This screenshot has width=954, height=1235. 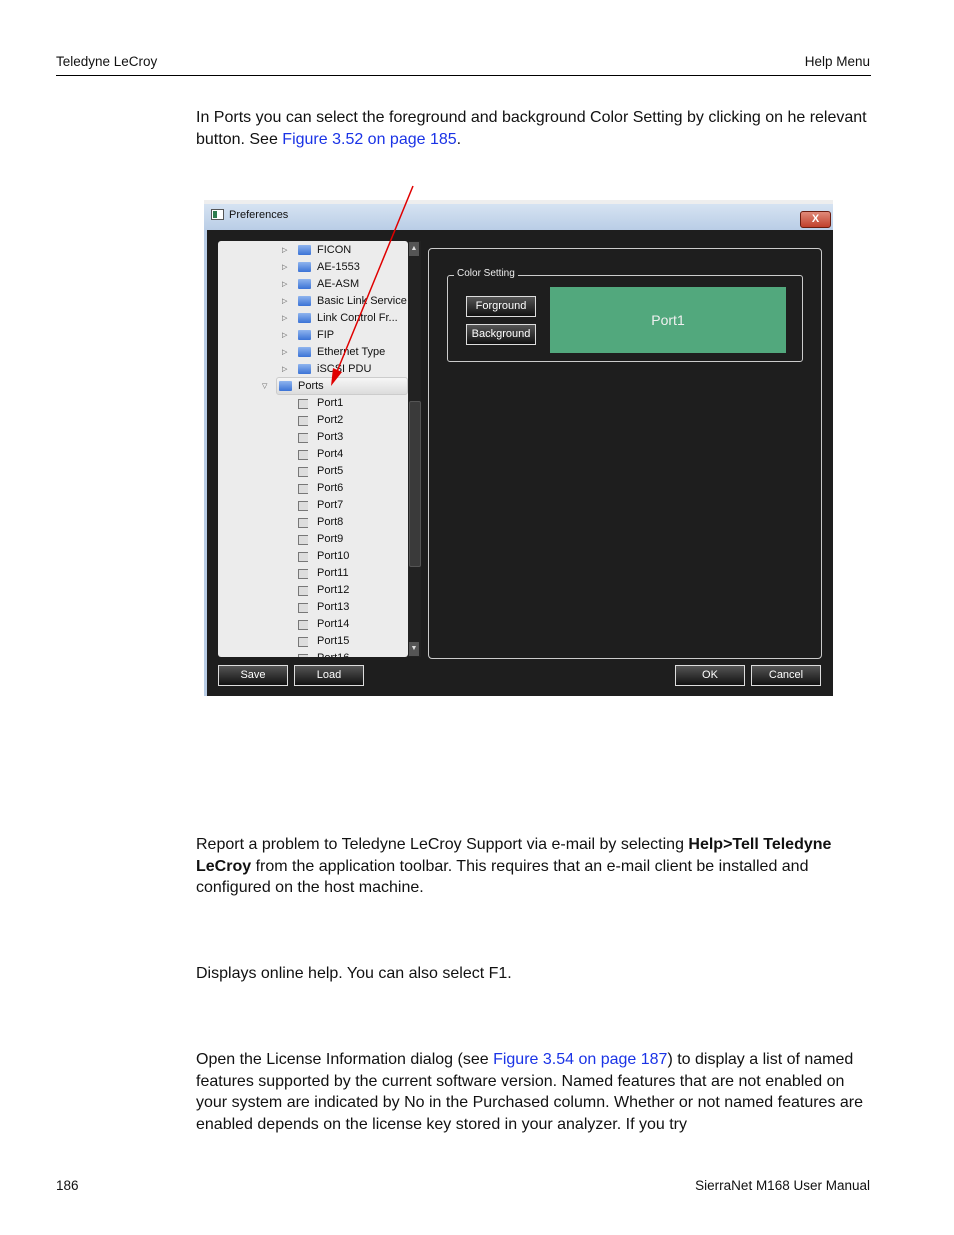 What do you see at coordinates (333, 641) in the screenshot?
I see `tree-item-port: Port15` at bounding box center [333, 641].